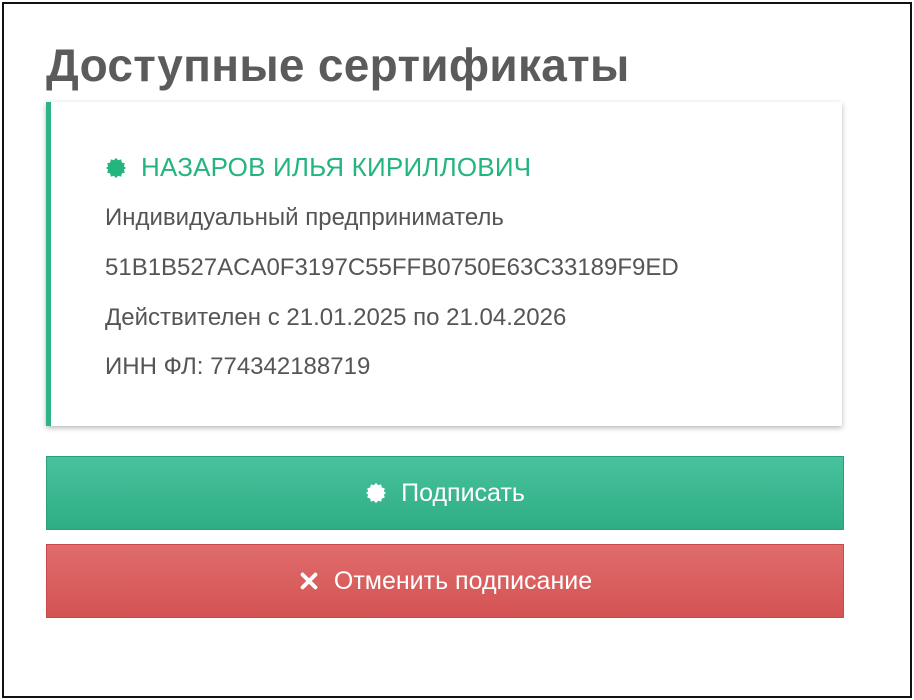  I want to click on certificate-owner-type: Индивидуальный предприниматель, so click(304, 217).